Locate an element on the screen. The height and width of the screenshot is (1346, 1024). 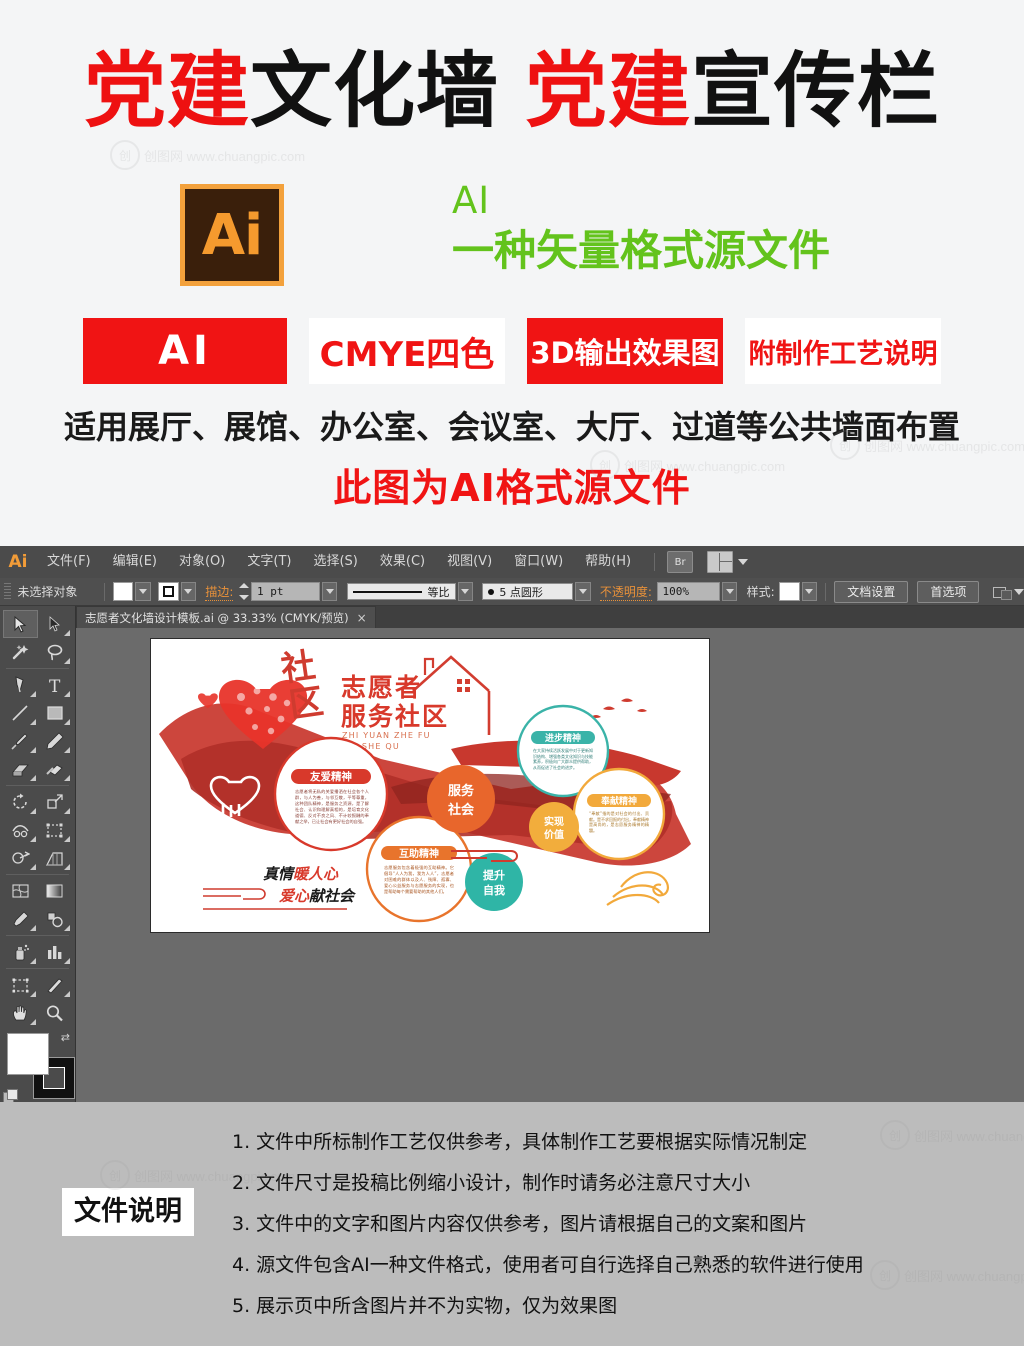
fill-stroke-control: ⇄ is located at coordinates (39, 1067).